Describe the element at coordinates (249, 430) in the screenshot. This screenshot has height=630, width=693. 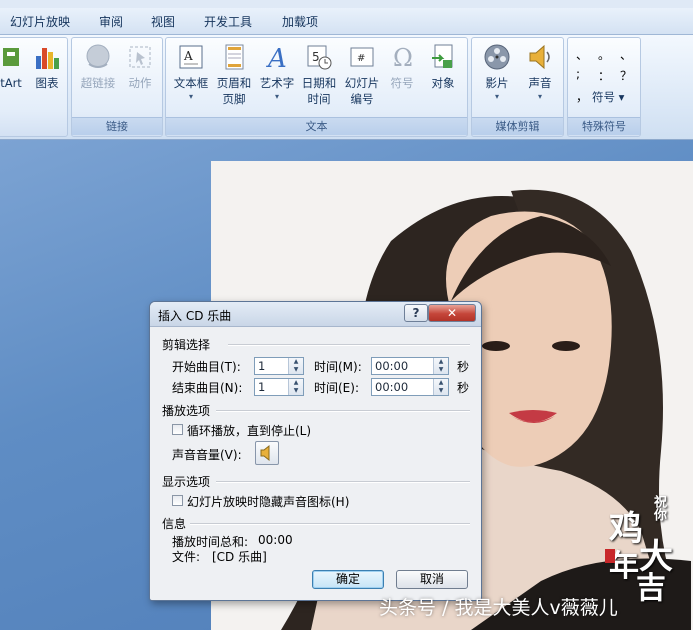
I see `loop-label: 循环播放，直到停止(L)` at that location.